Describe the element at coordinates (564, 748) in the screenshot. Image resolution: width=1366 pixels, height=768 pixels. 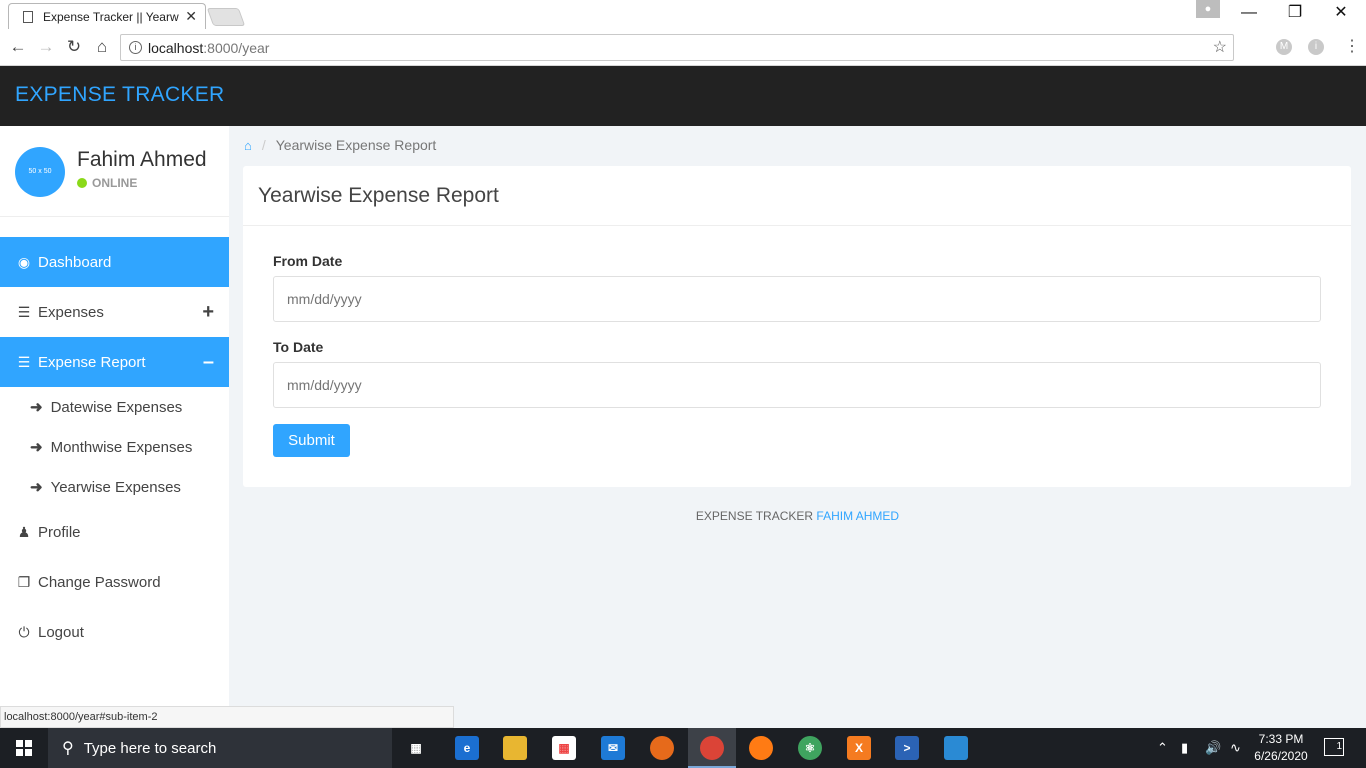
I see `store-icon: ▦` at that location.